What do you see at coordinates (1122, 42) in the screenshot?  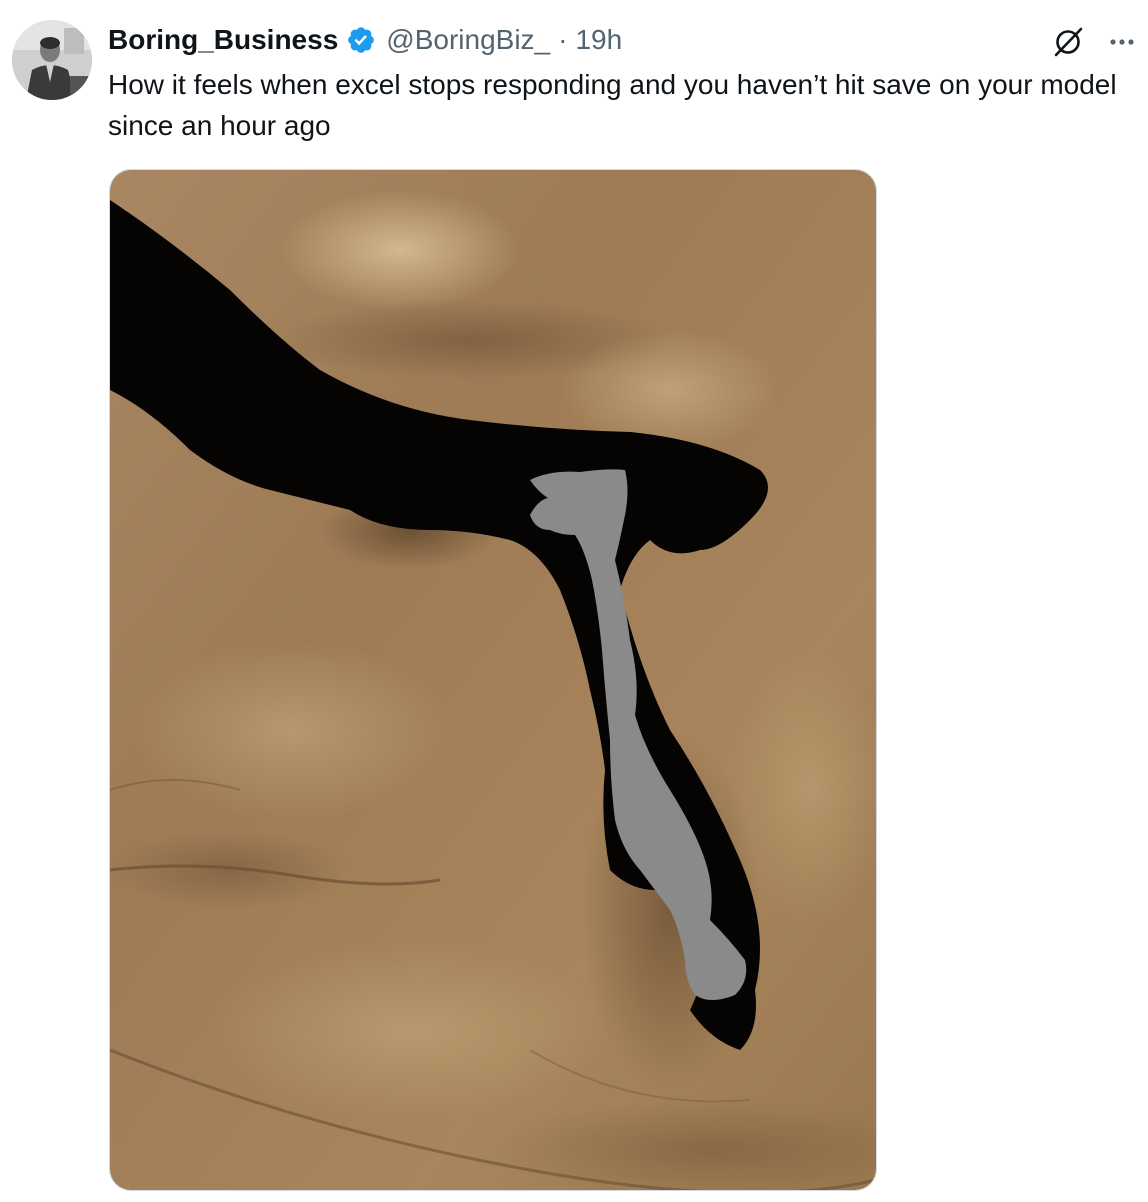 I see `more-options-icon` at bounding box center [1122, 42].